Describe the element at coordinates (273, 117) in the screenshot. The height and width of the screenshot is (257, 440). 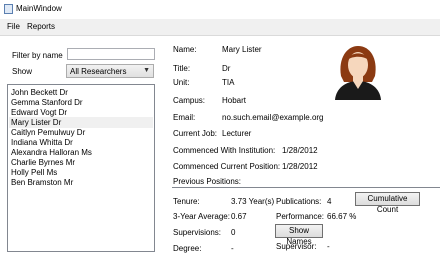
I see `email-value: no.such.email@example.org` at that location.